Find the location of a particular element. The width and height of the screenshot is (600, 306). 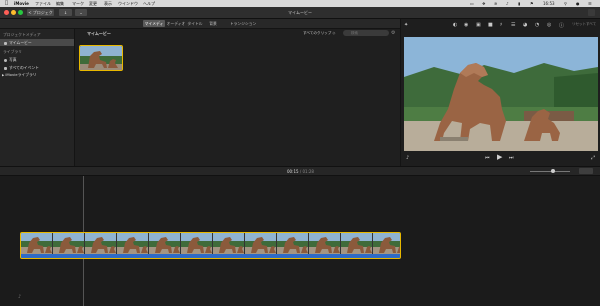

menu-clock: 16:53 is located at coordinates (549, 3).